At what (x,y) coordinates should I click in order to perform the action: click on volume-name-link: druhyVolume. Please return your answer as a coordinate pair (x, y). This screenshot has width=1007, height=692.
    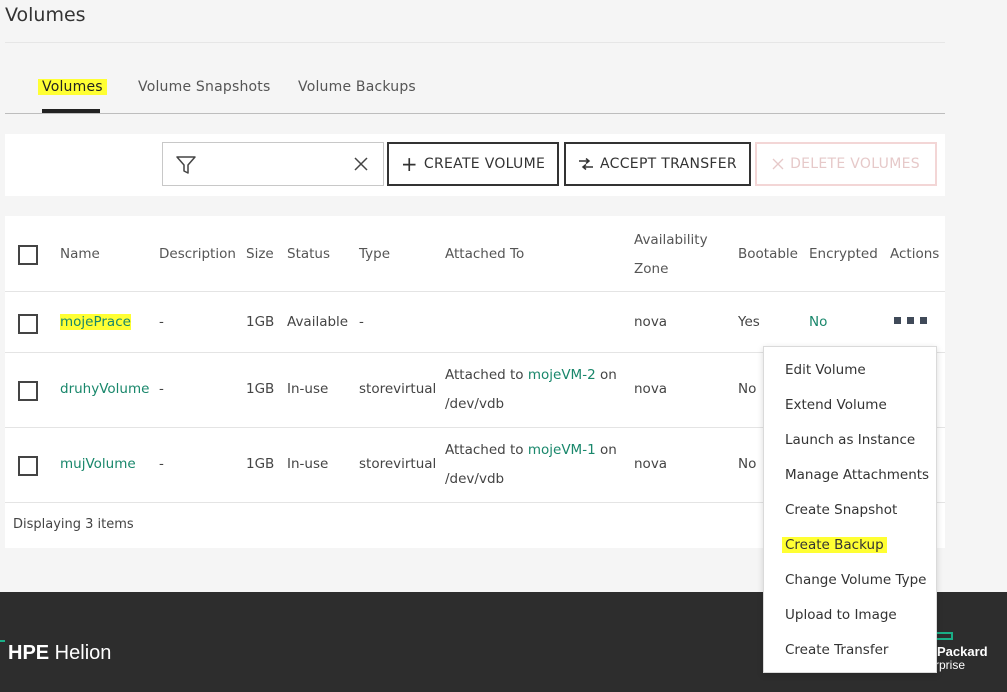
    Looking at the image, I should click on (104, 389).